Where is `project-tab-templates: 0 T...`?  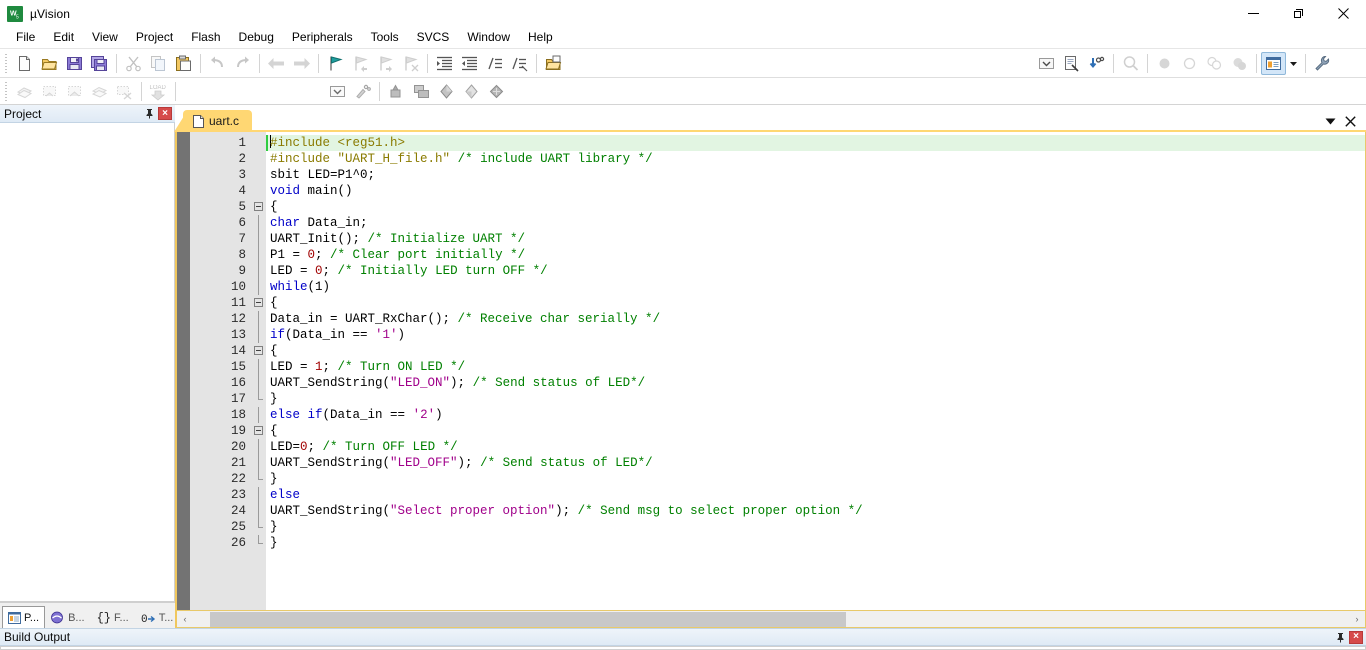 project-tab-templates: 0 T... is located at coordinates (157, 617).